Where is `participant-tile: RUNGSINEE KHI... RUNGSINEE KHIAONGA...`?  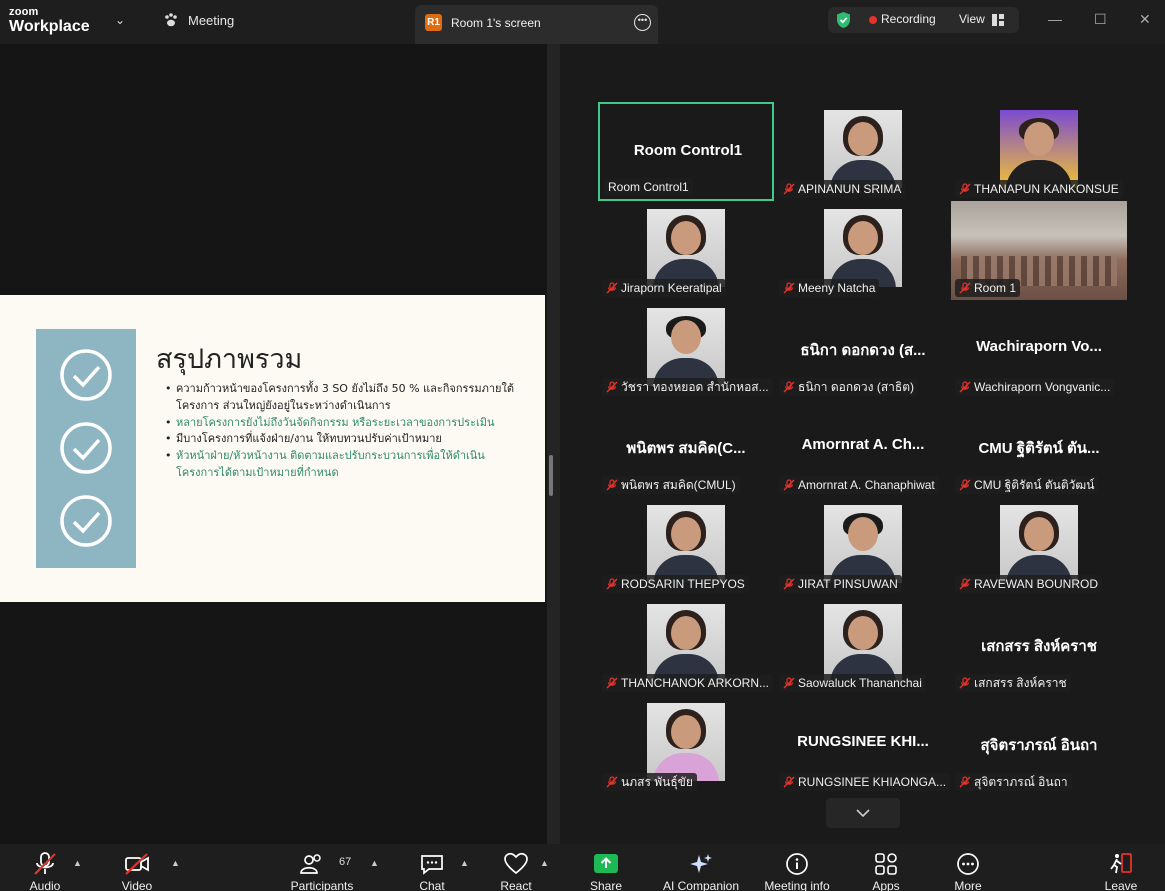 participant-tile: RUNGSINEE KHI... RUNGSINEE KHIAONGA... is located at coordinates (863, 744).